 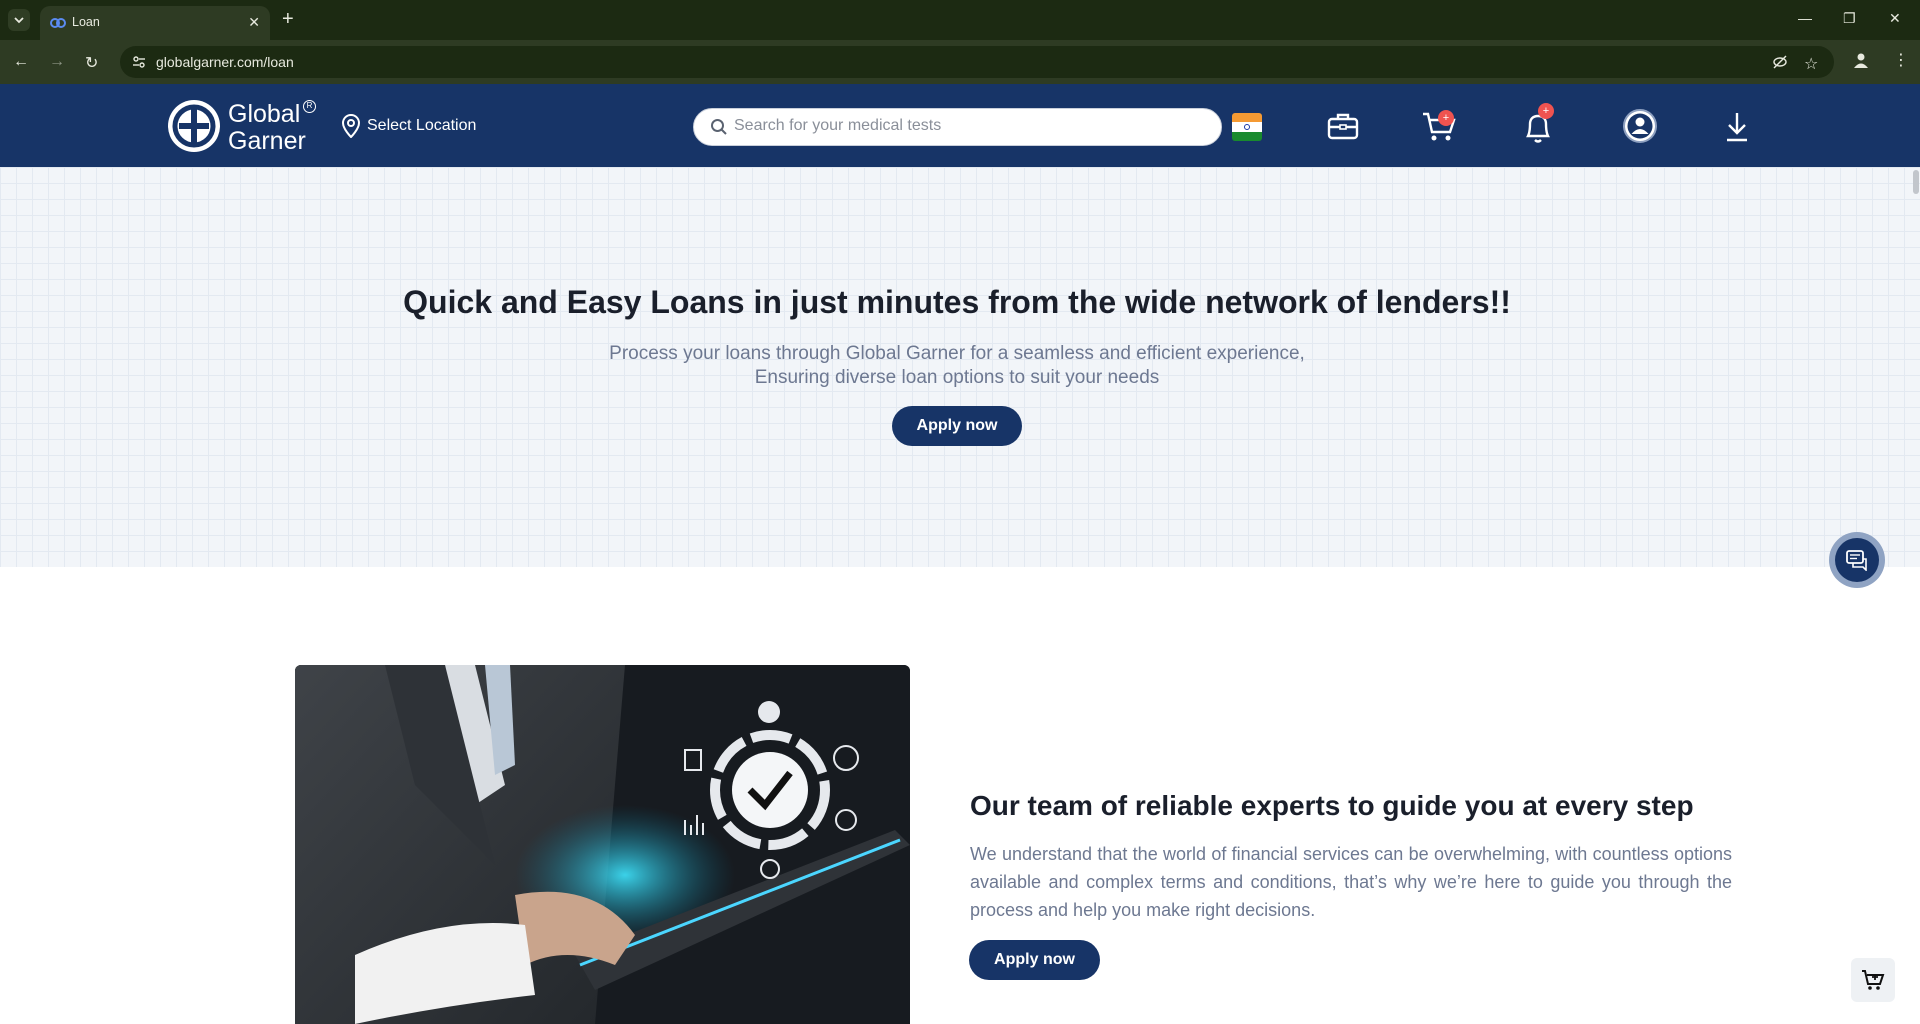 I want to click on restore-icon: ❐, so click(x=1849, y=18).